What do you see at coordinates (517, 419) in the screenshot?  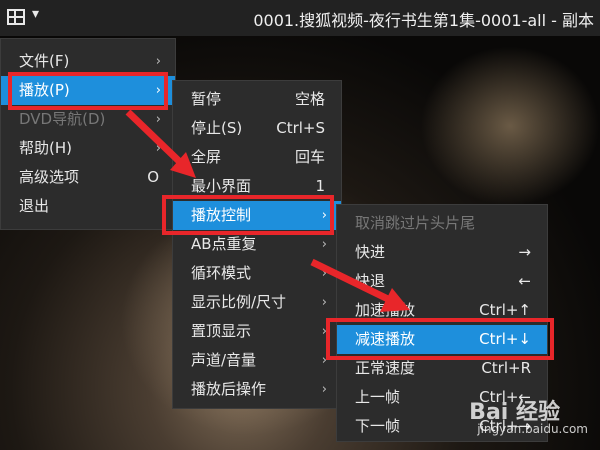 I see `baidu-watermark: Bai 经验 jingyan.baidu.com` at bounding box center [517, 419].